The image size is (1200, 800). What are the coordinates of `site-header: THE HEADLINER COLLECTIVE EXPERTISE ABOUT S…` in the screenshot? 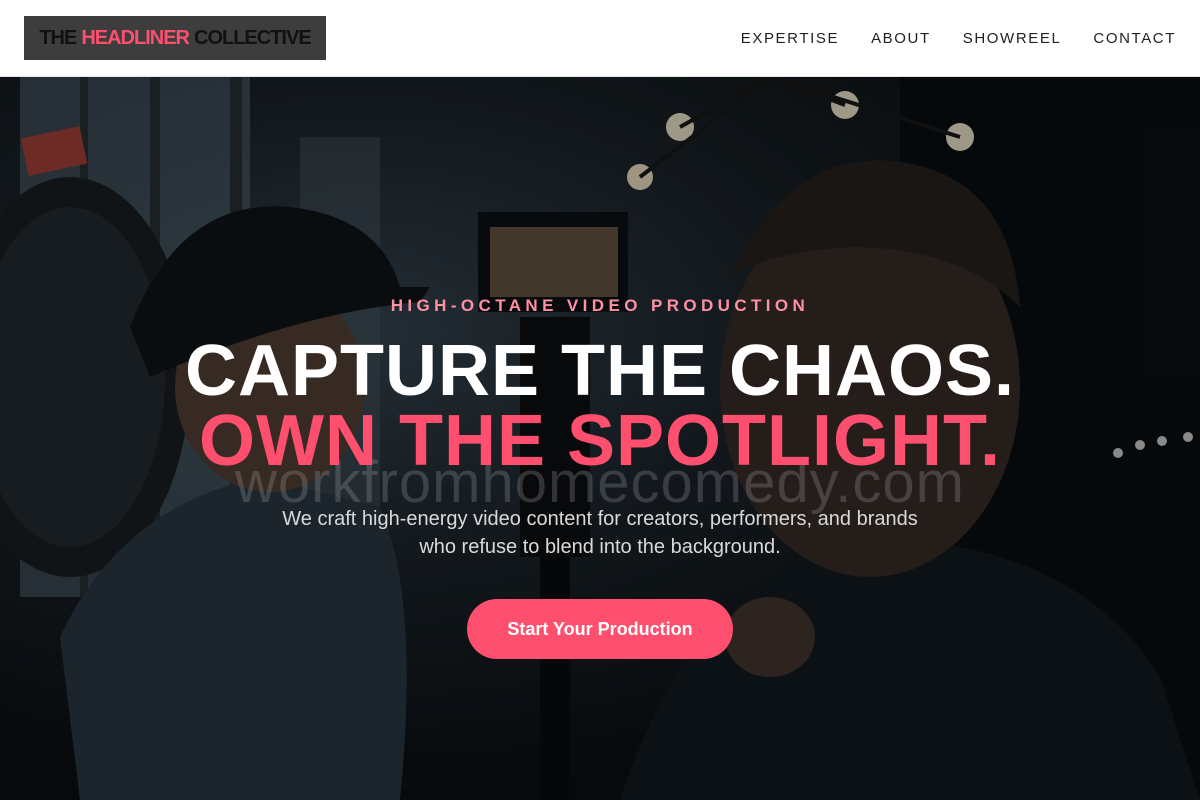 It's located at (600, 38).